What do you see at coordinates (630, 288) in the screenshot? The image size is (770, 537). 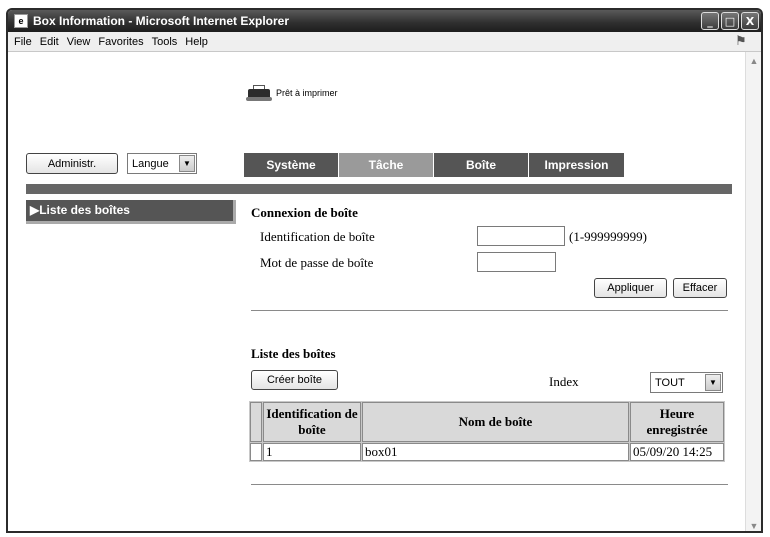 I see `apply-button: Appliquer` at bounding box center [630, 288].